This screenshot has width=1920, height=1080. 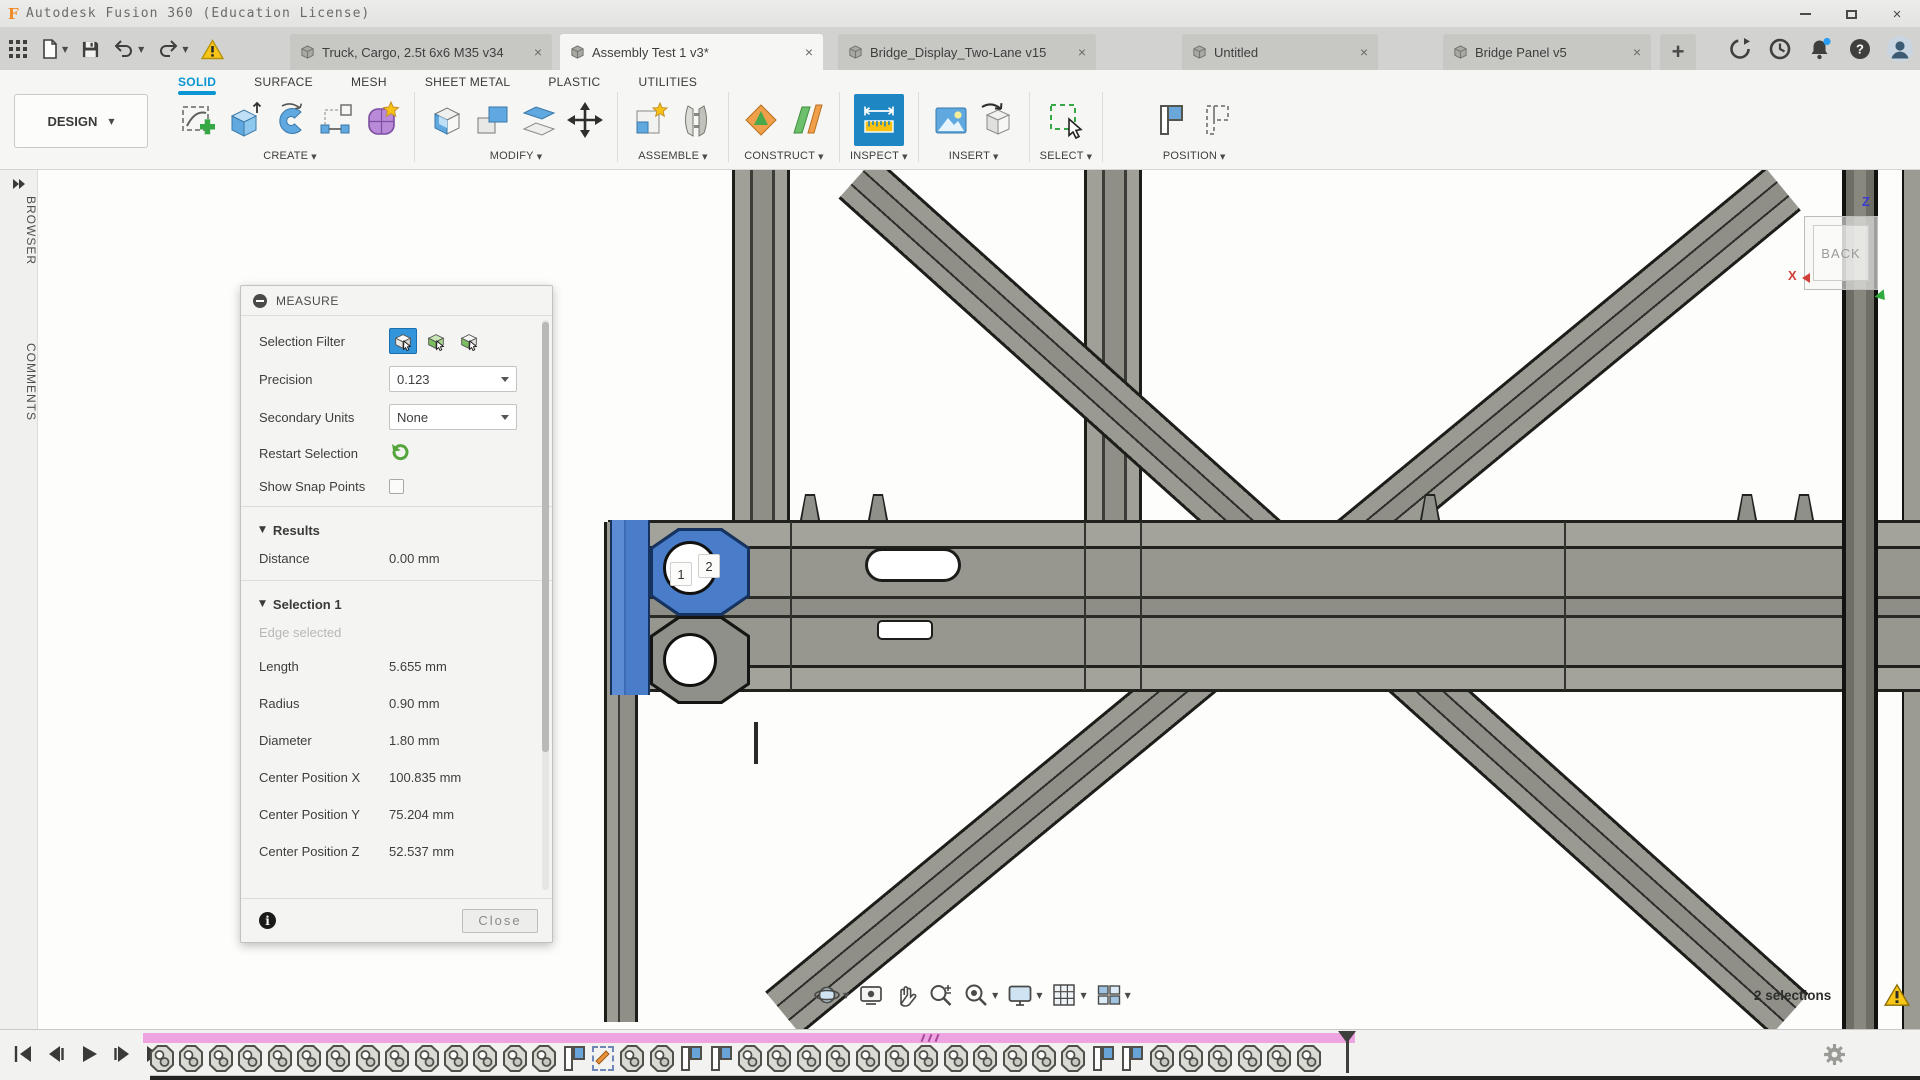 I want to click on view-cube-face: BACK, so click(x=1841, y=253).